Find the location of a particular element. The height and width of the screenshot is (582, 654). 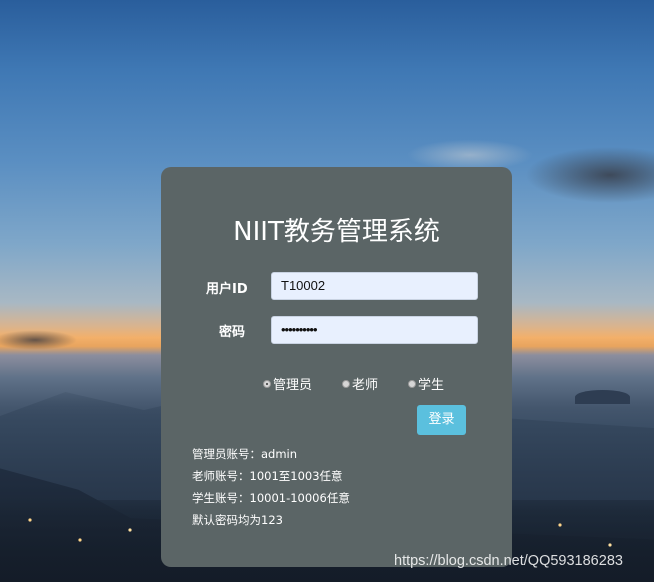

page-title: NIIT教务管理系统 is located at coordinates (336, 232).